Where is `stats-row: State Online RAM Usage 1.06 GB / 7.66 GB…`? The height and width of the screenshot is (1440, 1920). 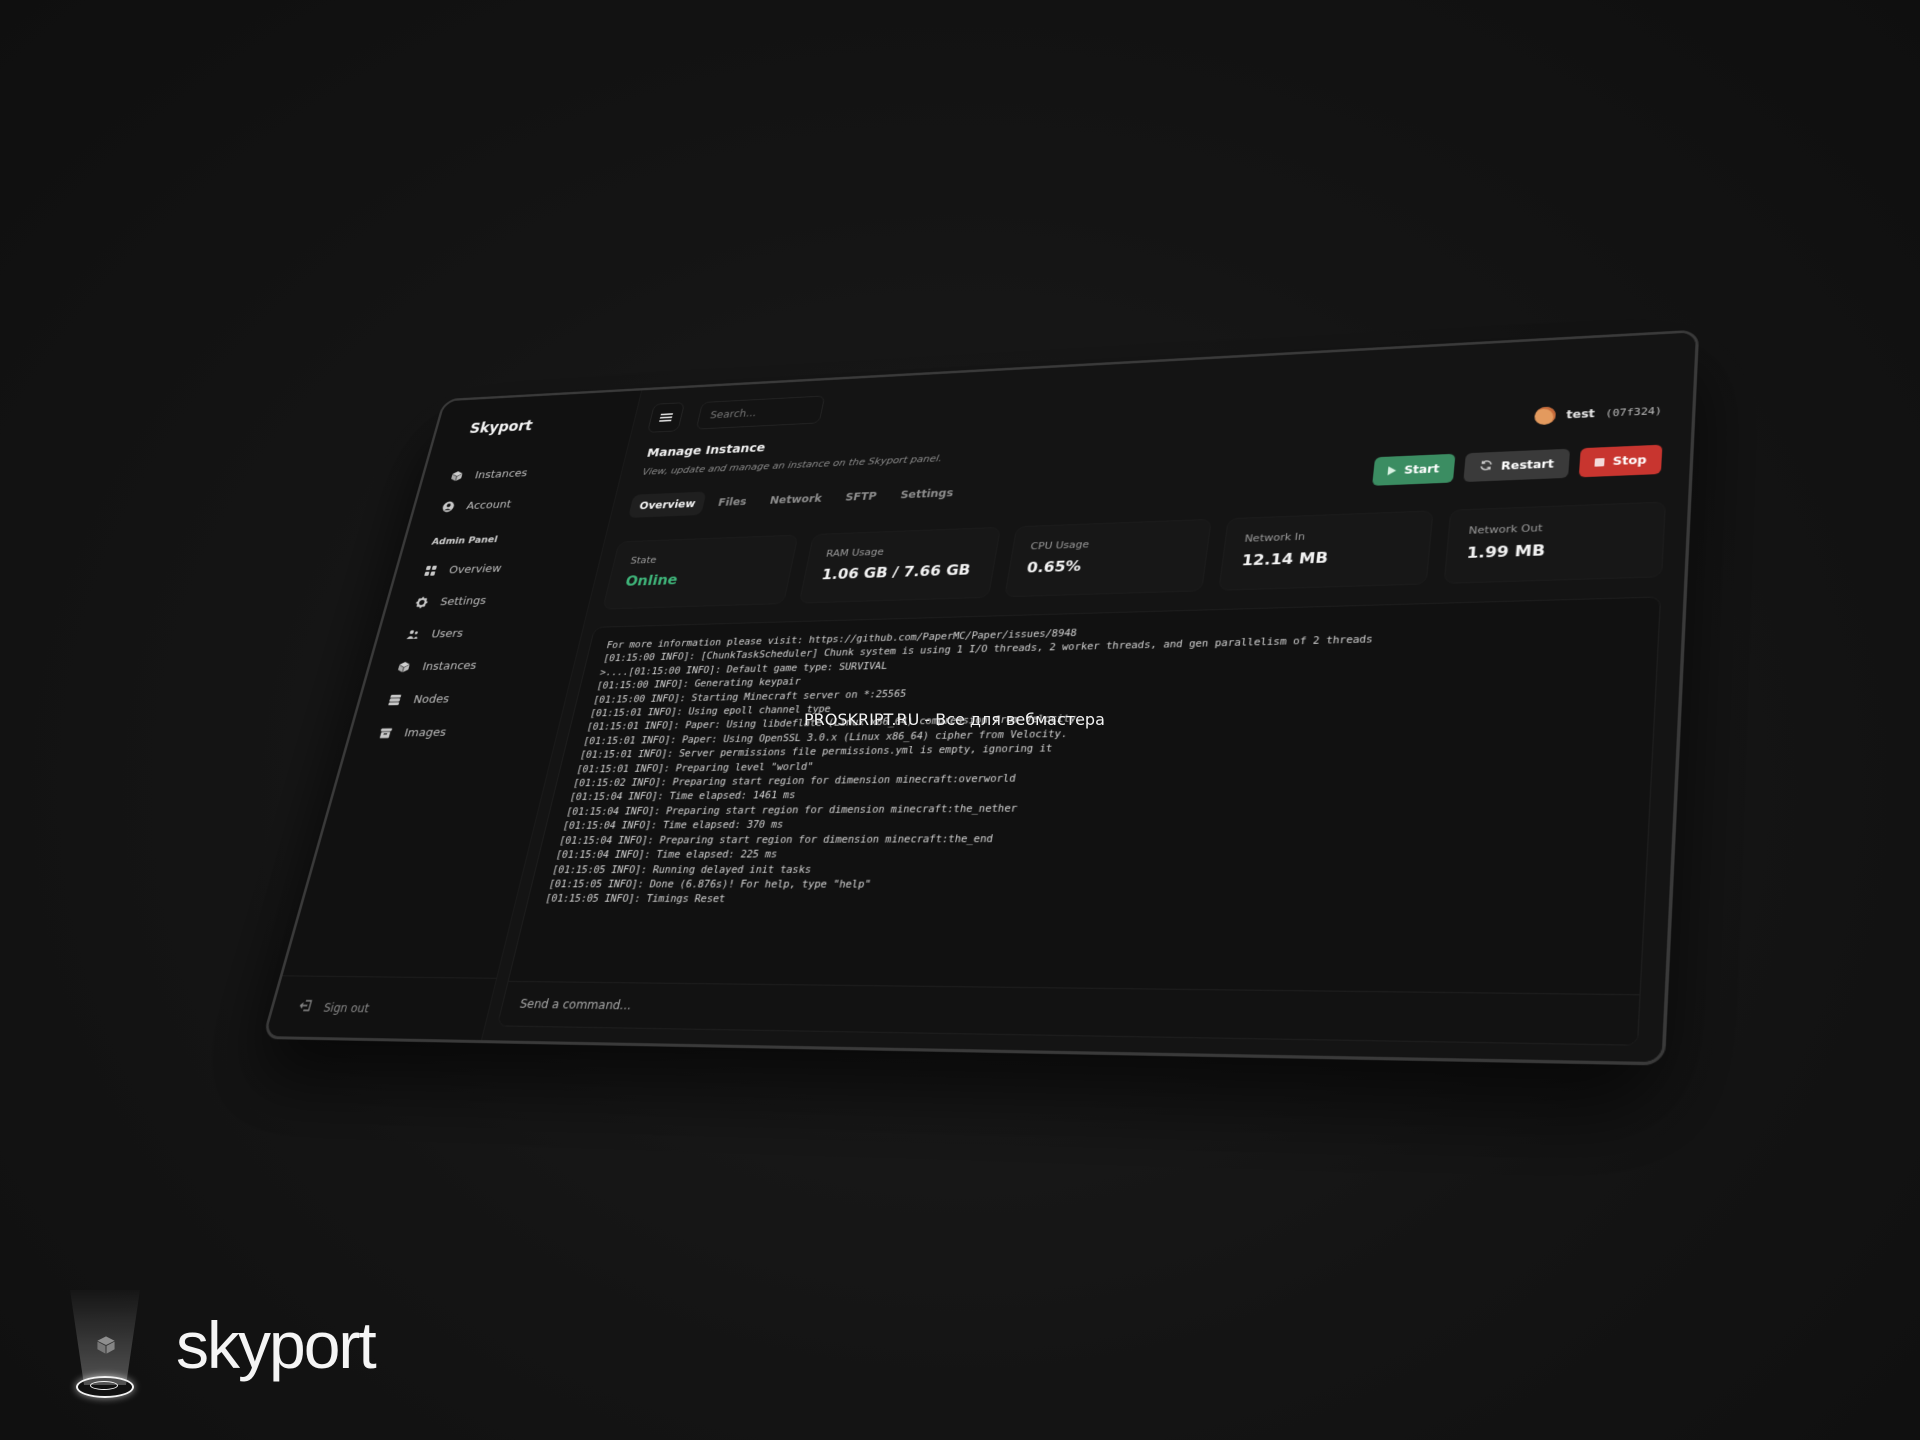 stats-row: State Online RAM Usage 1.06 GB / 7.66 GB… is located at coordinates (1134, 555).